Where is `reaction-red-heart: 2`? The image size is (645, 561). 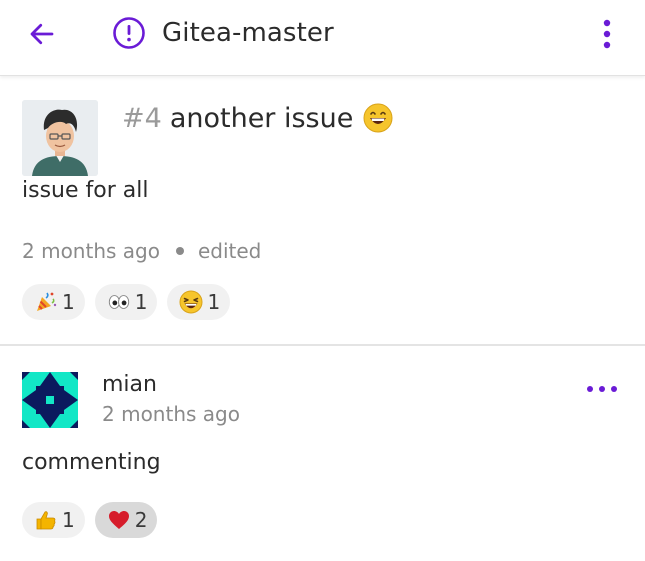 reaction-red-heart: 2 is located at coordinates (126, 520).